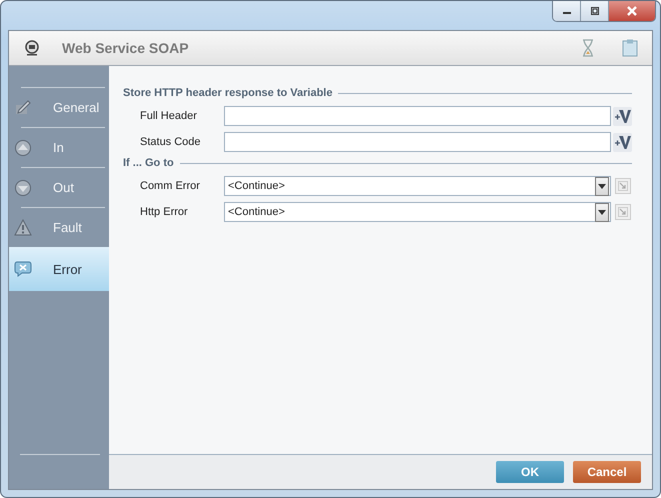  I want to click on section-title: Store HTTP header response to Variable, so click(227, 93).